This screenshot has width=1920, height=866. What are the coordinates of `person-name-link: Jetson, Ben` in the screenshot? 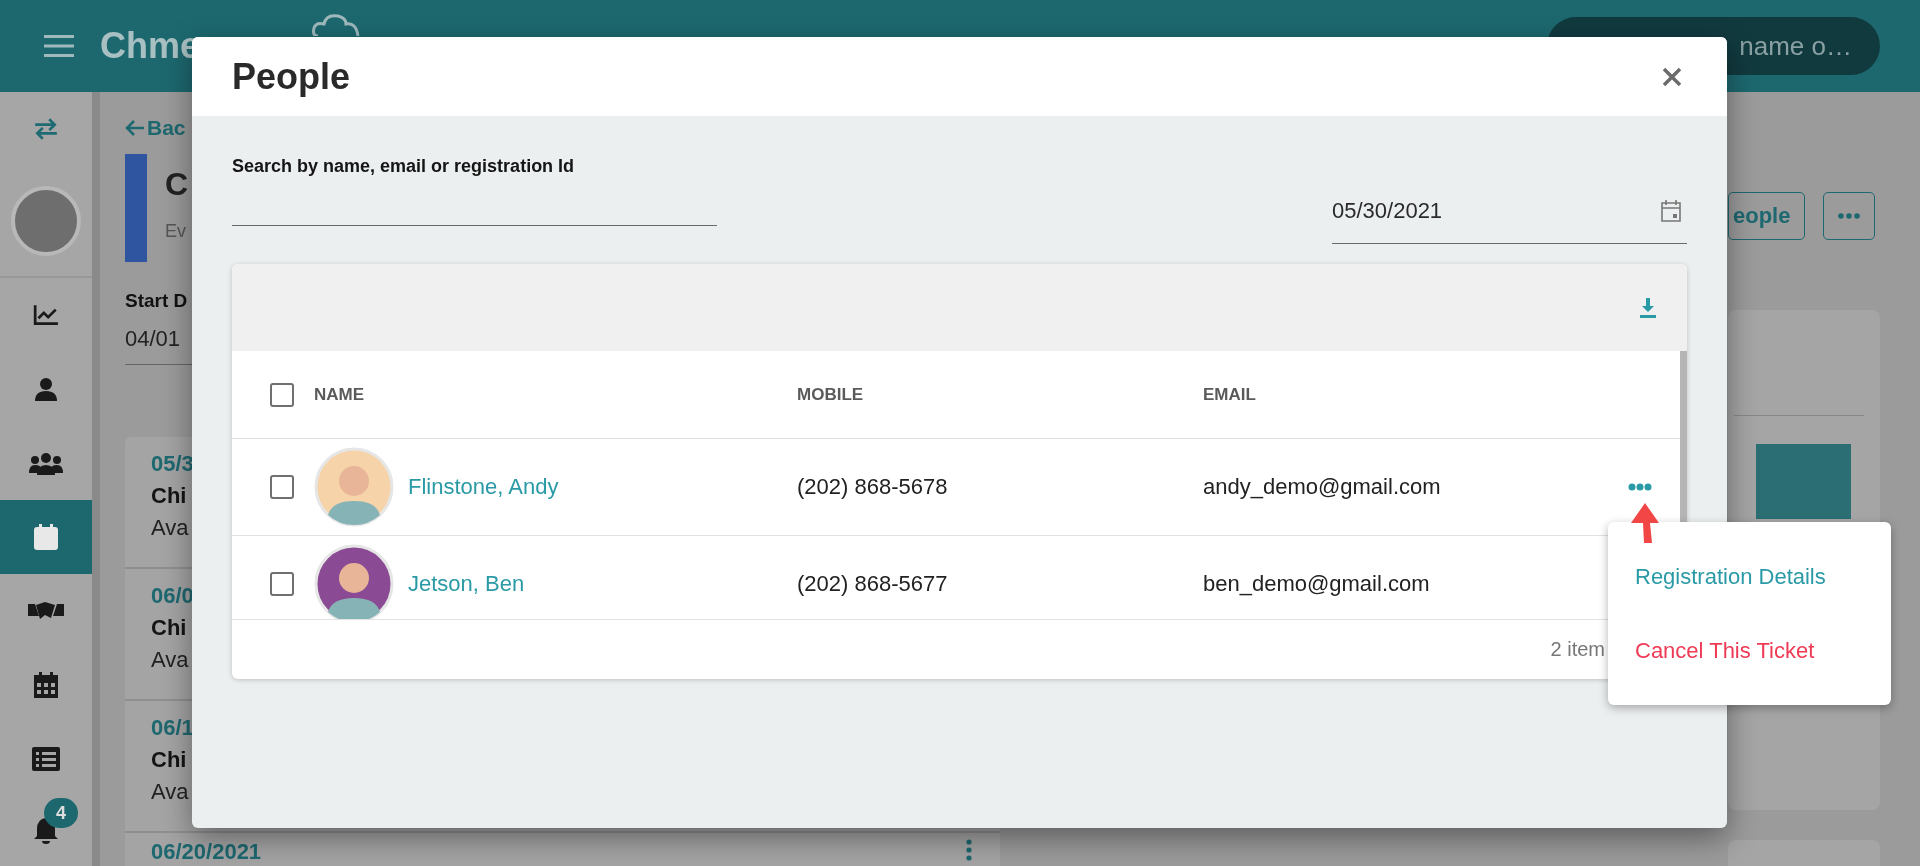 It's located at (466, 584).